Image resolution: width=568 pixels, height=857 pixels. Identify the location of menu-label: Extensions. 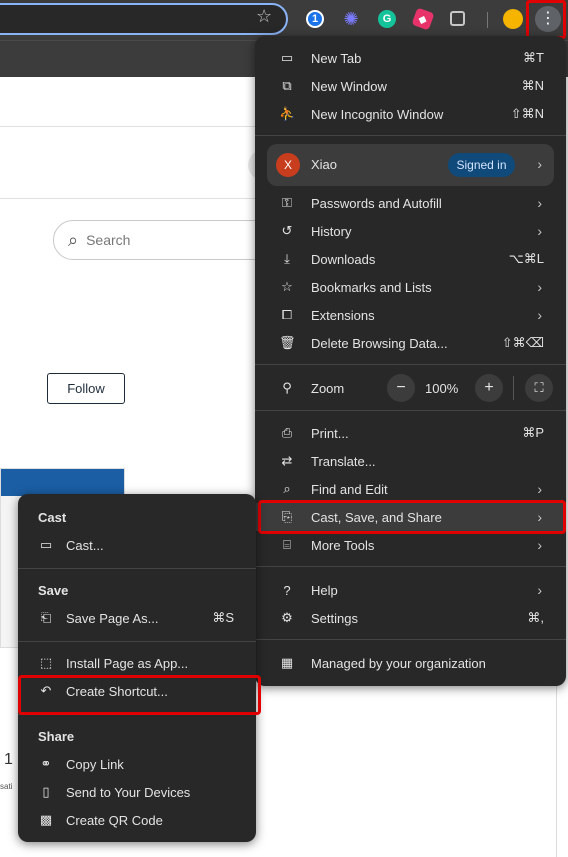
(343, 315).